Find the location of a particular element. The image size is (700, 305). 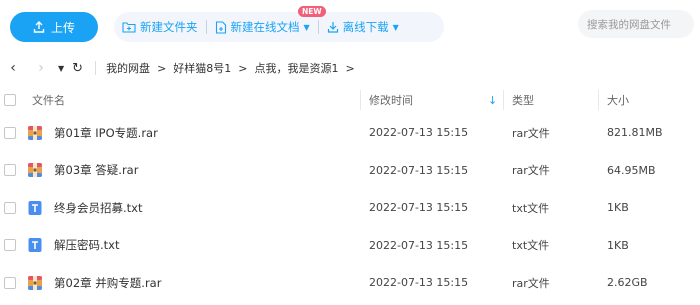

folder-plus-icon is located at coordinates (129, 27).